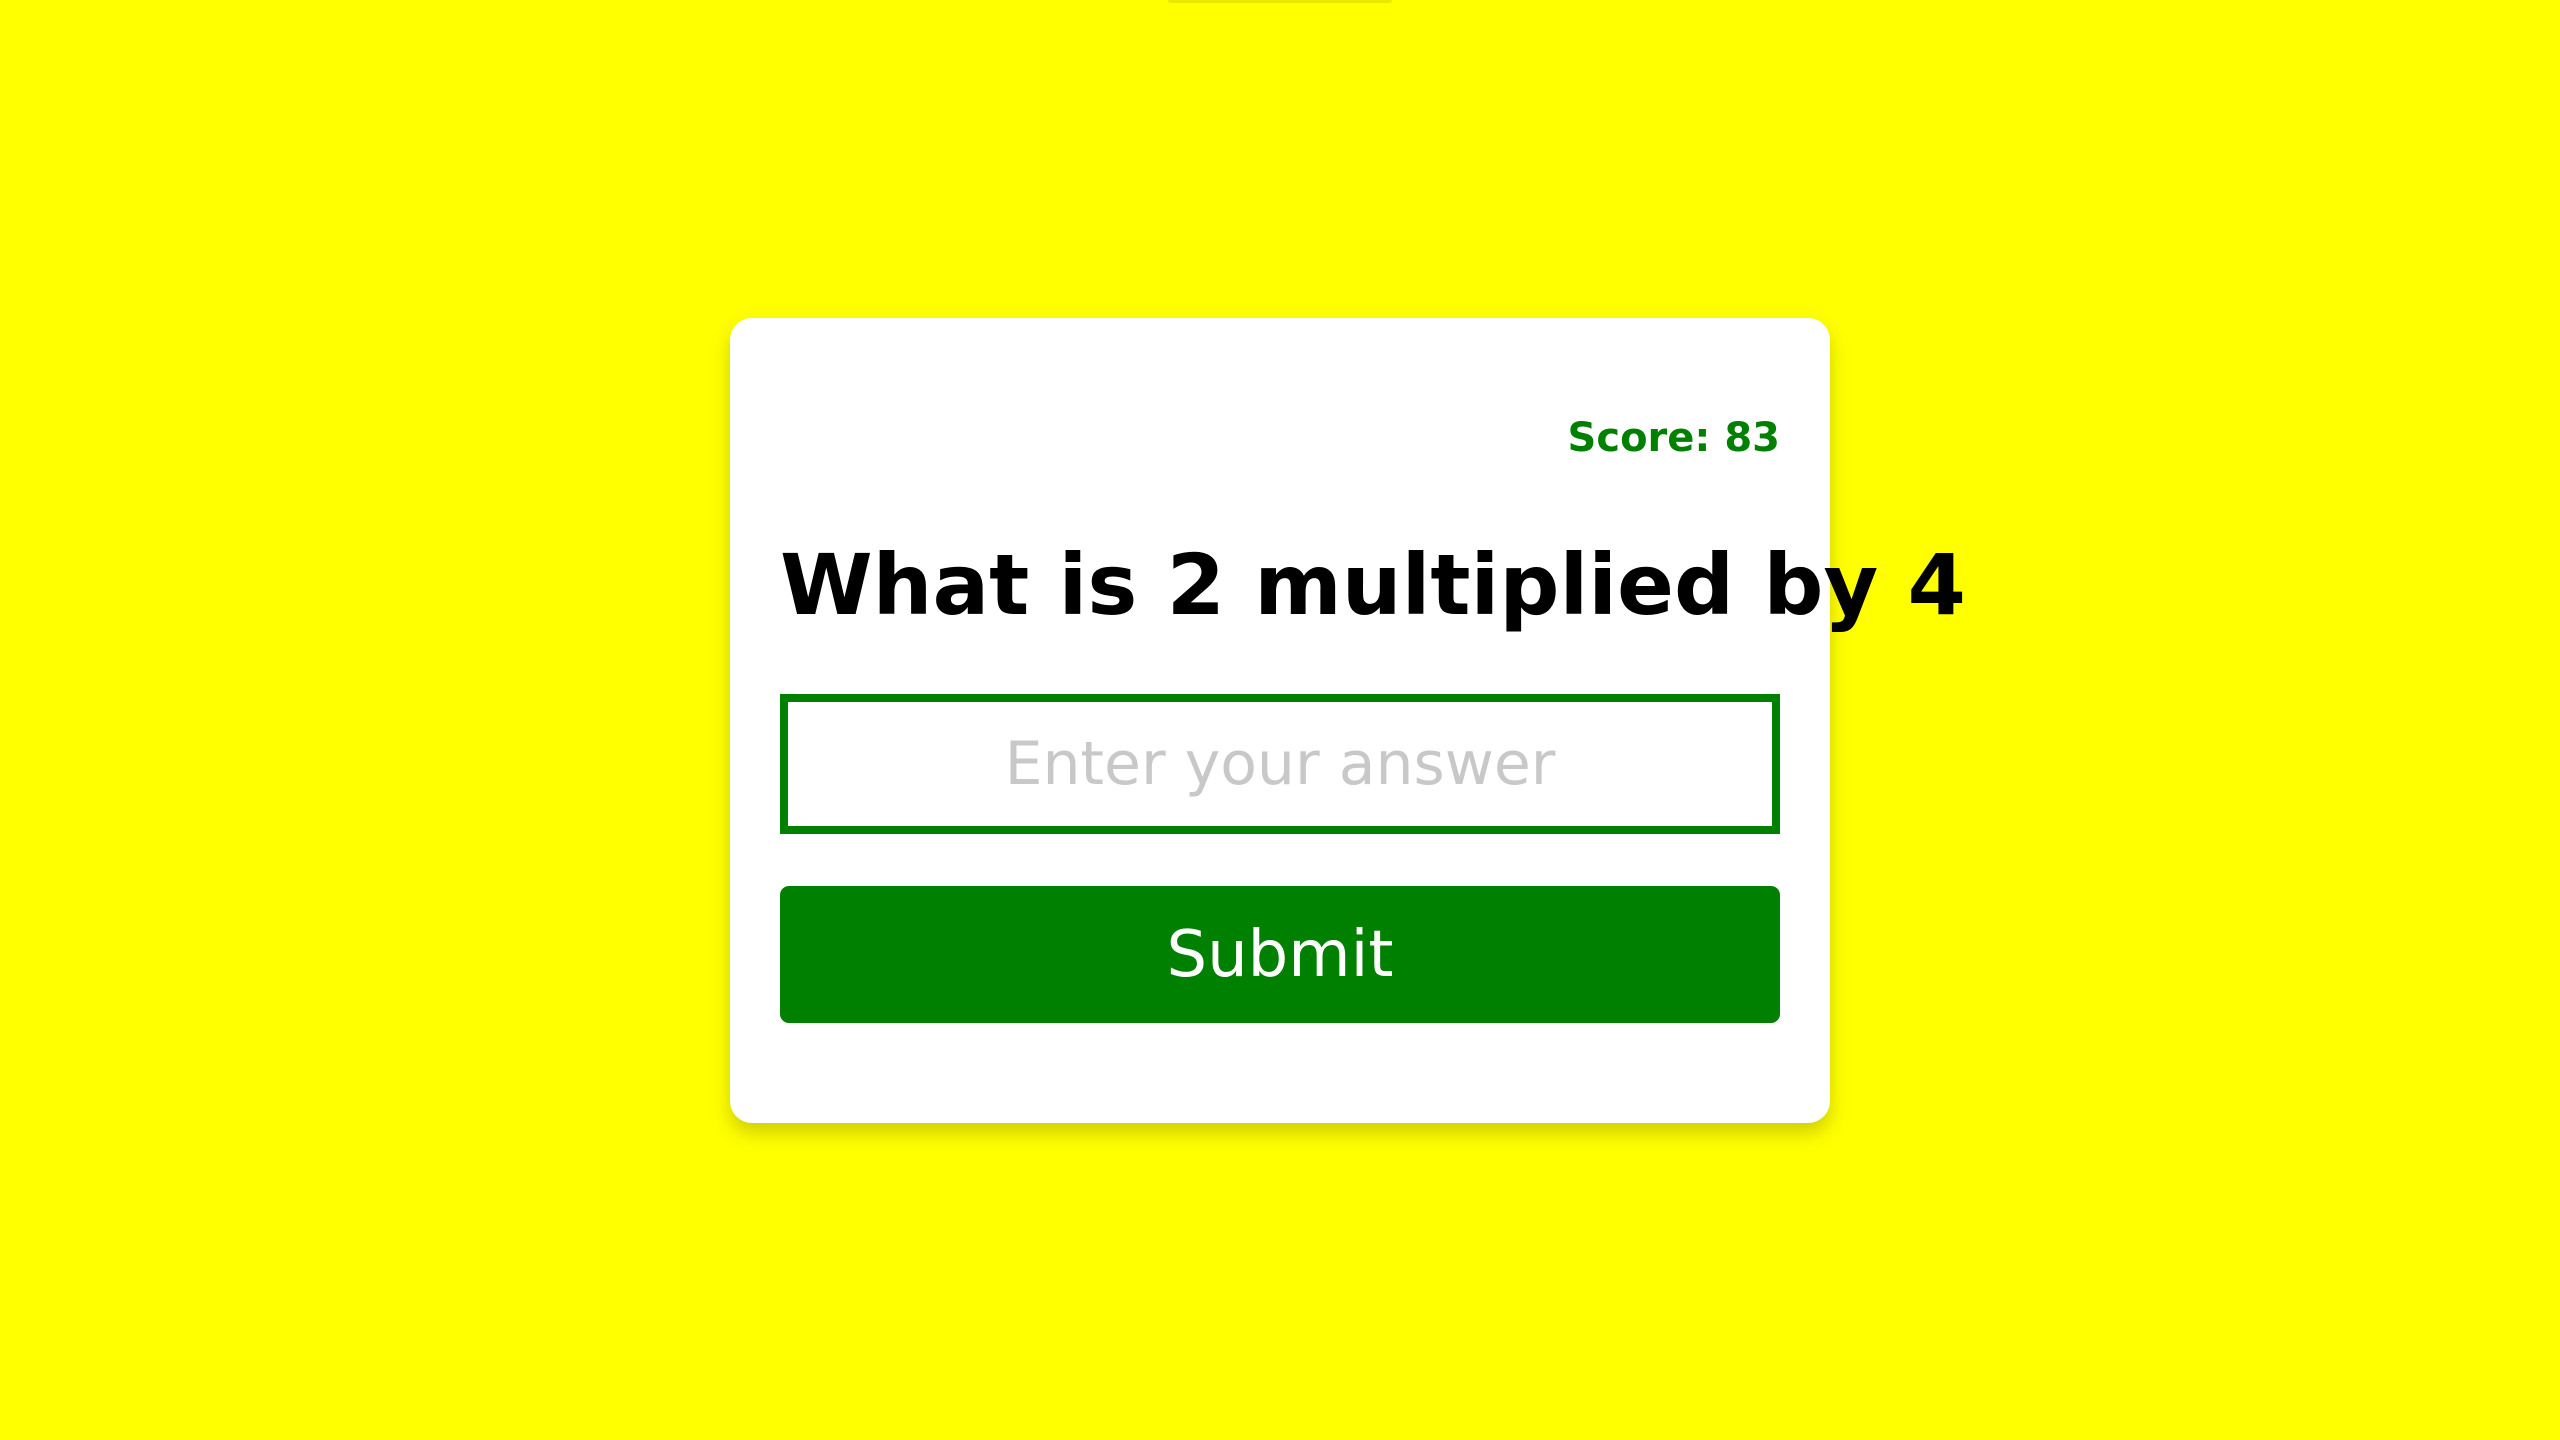 This screenshot has width=2560, height=1440. Describe the element at coordinates (1280, 764) in the screenshot. I see `answer-input` at that location.